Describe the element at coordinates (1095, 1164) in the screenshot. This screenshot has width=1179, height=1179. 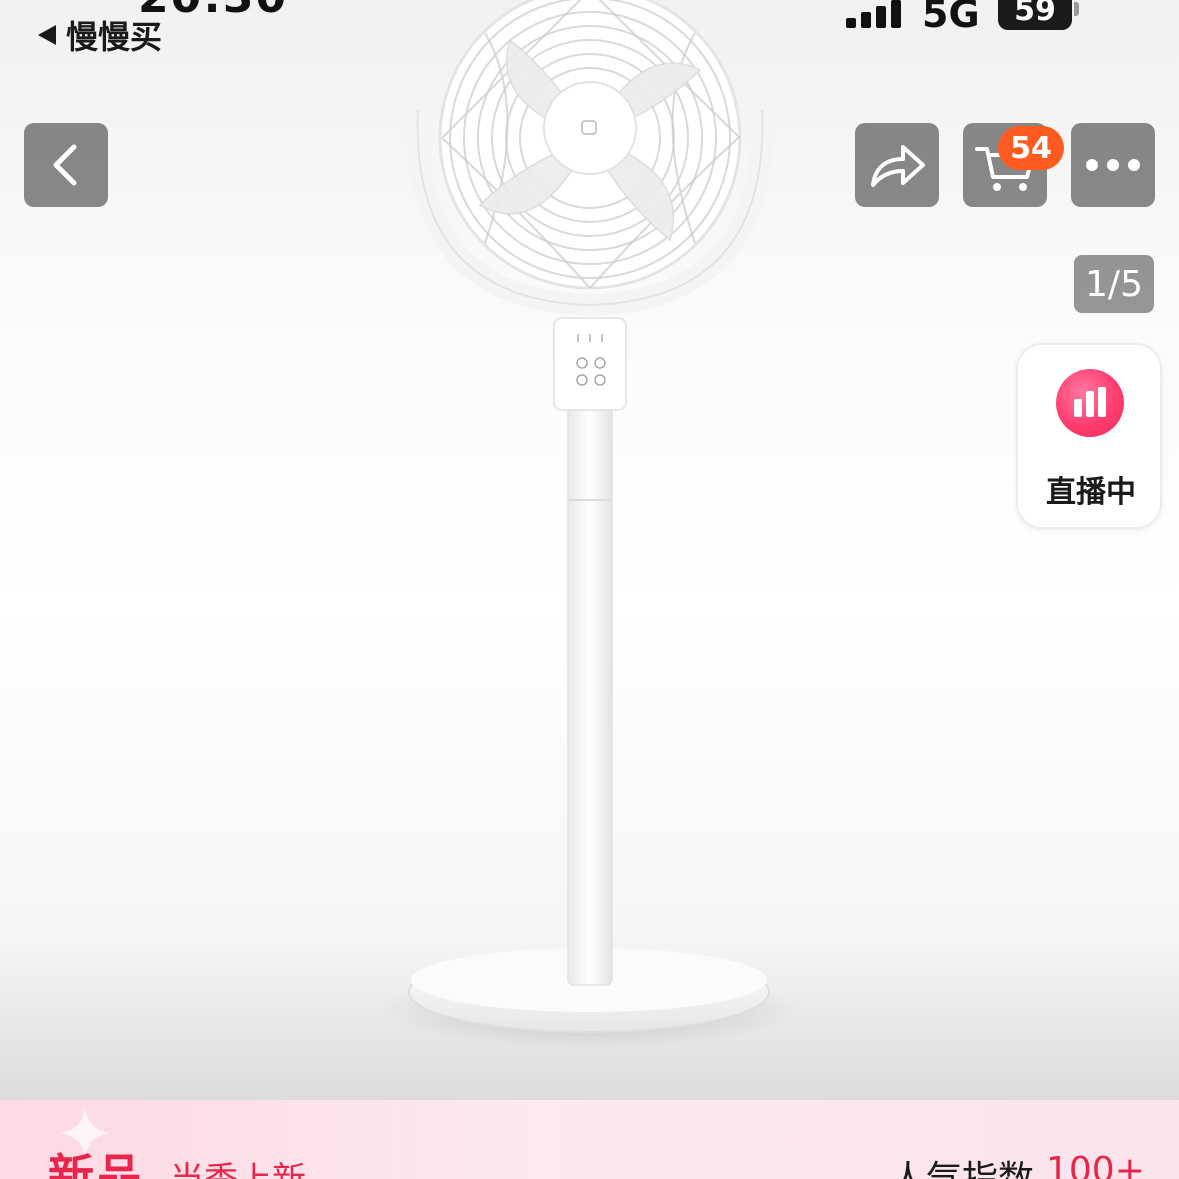
I see `popularity-value: 100+` at that location.